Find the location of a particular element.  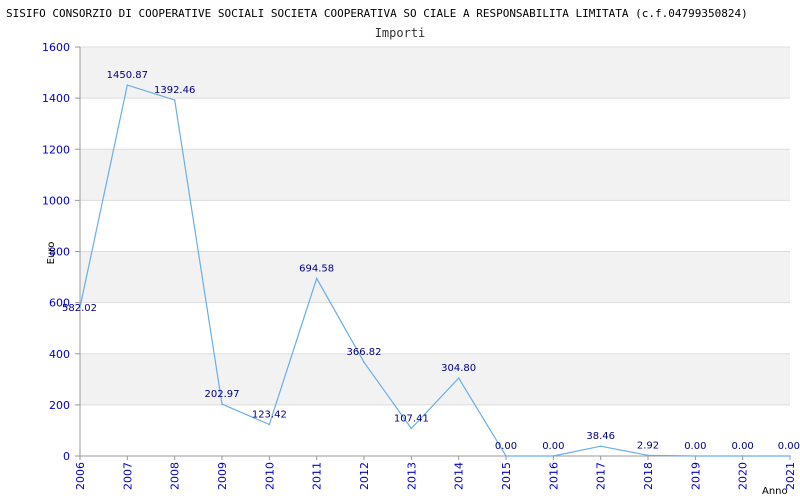

chart-subtitle: Importi is located at coordinates (400, 33).